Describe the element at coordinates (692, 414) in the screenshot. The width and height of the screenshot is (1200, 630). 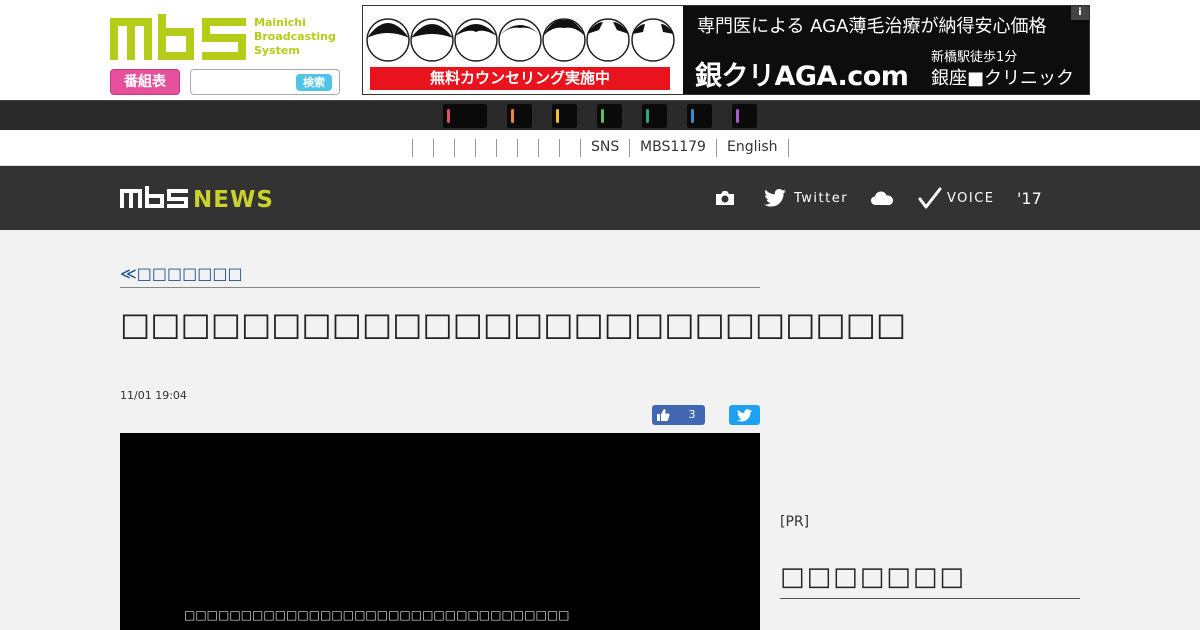
I see `like-count: 3` at that location.